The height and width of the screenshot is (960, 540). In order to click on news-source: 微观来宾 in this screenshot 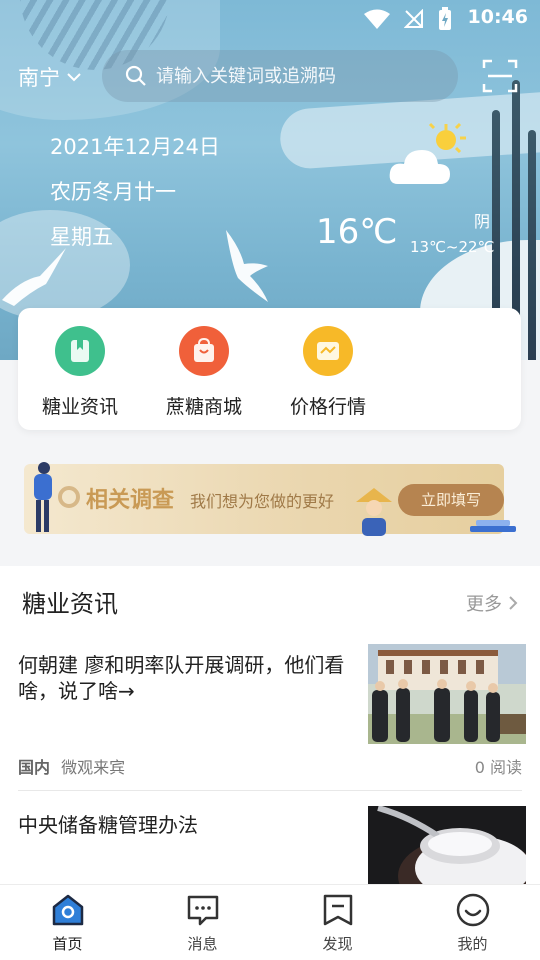, I will do `click(93, 767)`.